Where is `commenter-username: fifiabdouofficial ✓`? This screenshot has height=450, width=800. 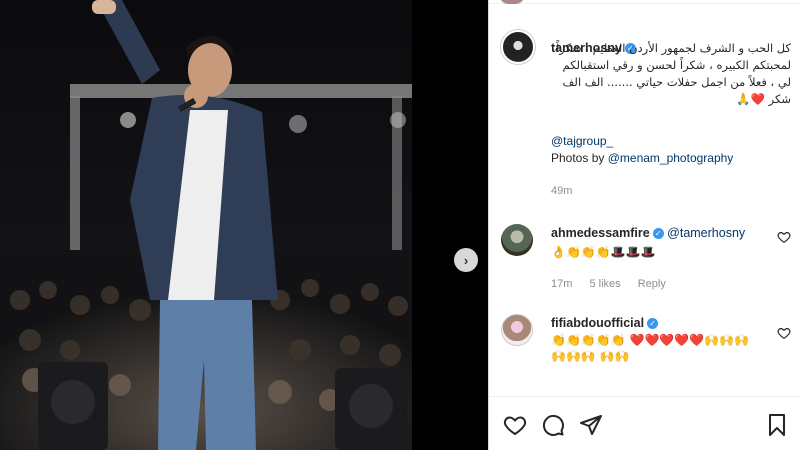 commenter-username: fifiabdouofficial ✓ is located at coordinates (605, 323).